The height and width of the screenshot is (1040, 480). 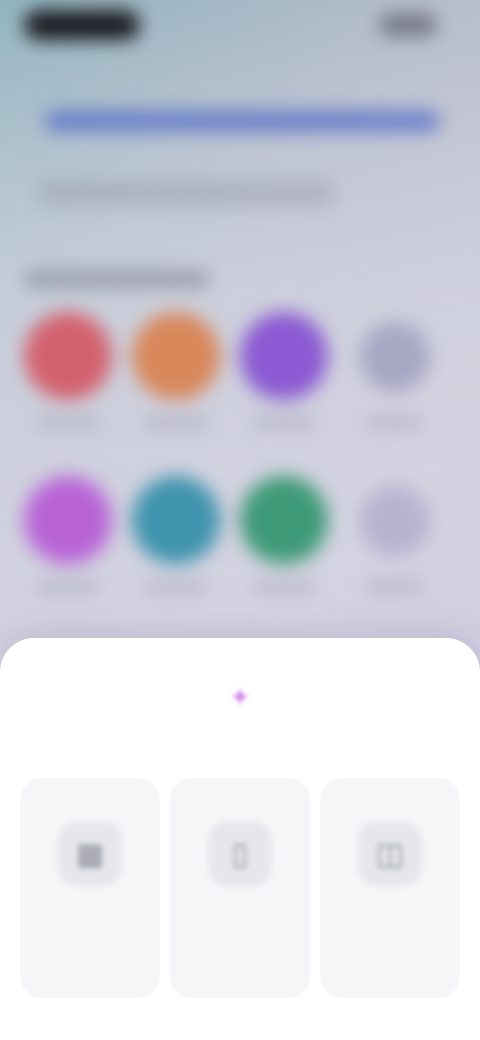 I want to click on sparkle-icon: ✦, so click(x=240, y=696).